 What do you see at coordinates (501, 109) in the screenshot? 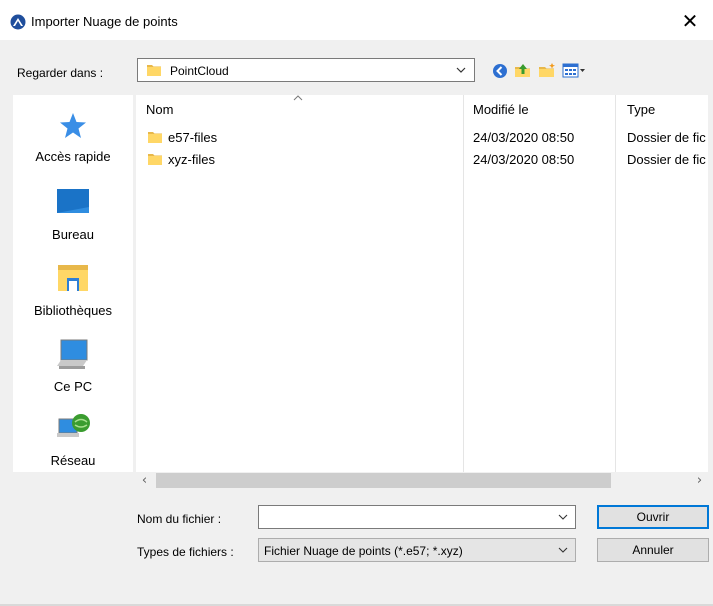
I see `column-header-modified: Modifié le` at bounding box center [501, 109].